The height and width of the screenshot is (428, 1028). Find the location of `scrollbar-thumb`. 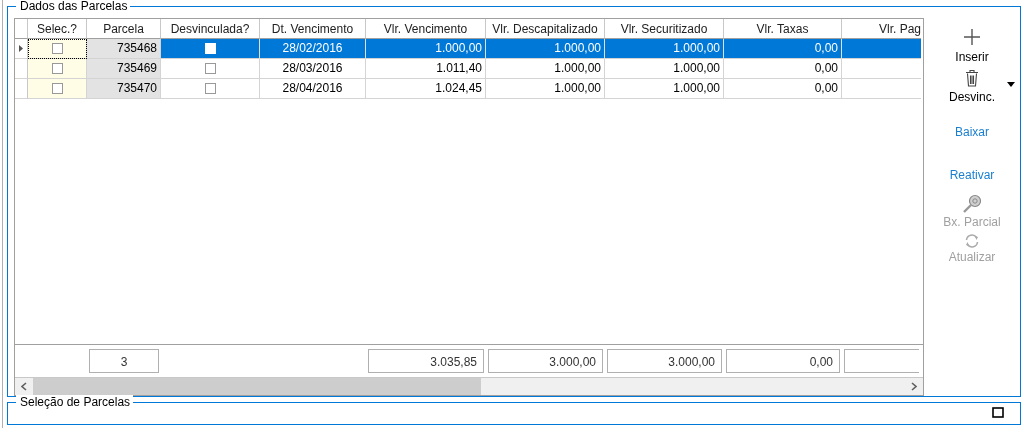

scrollbar-thumb is located at coordinates (257, 386).